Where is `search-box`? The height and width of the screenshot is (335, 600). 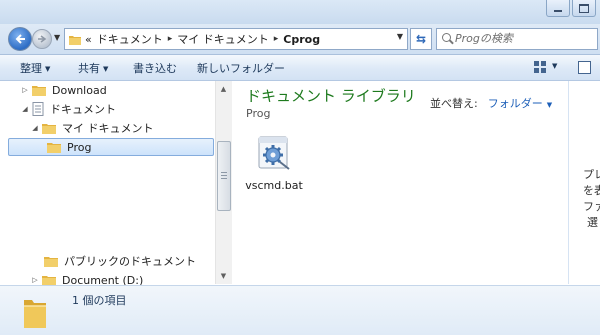
search-box is located at coordinates (517, 39).